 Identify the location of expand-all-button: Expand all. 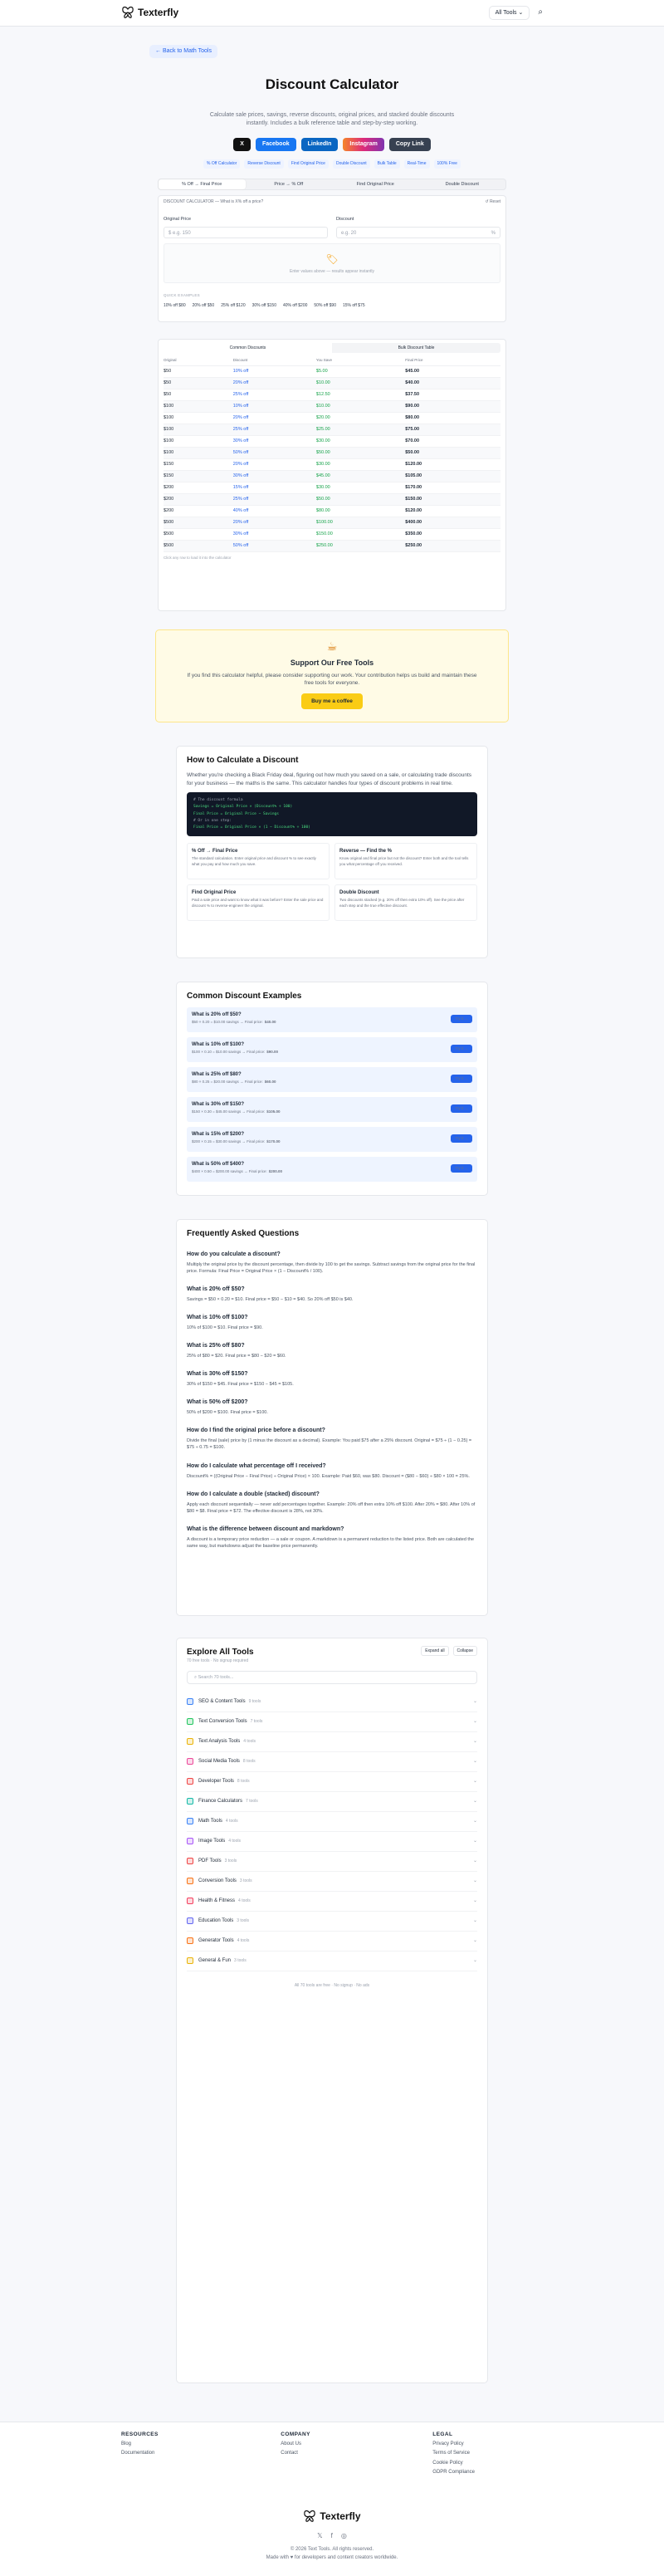
(435, 1651).